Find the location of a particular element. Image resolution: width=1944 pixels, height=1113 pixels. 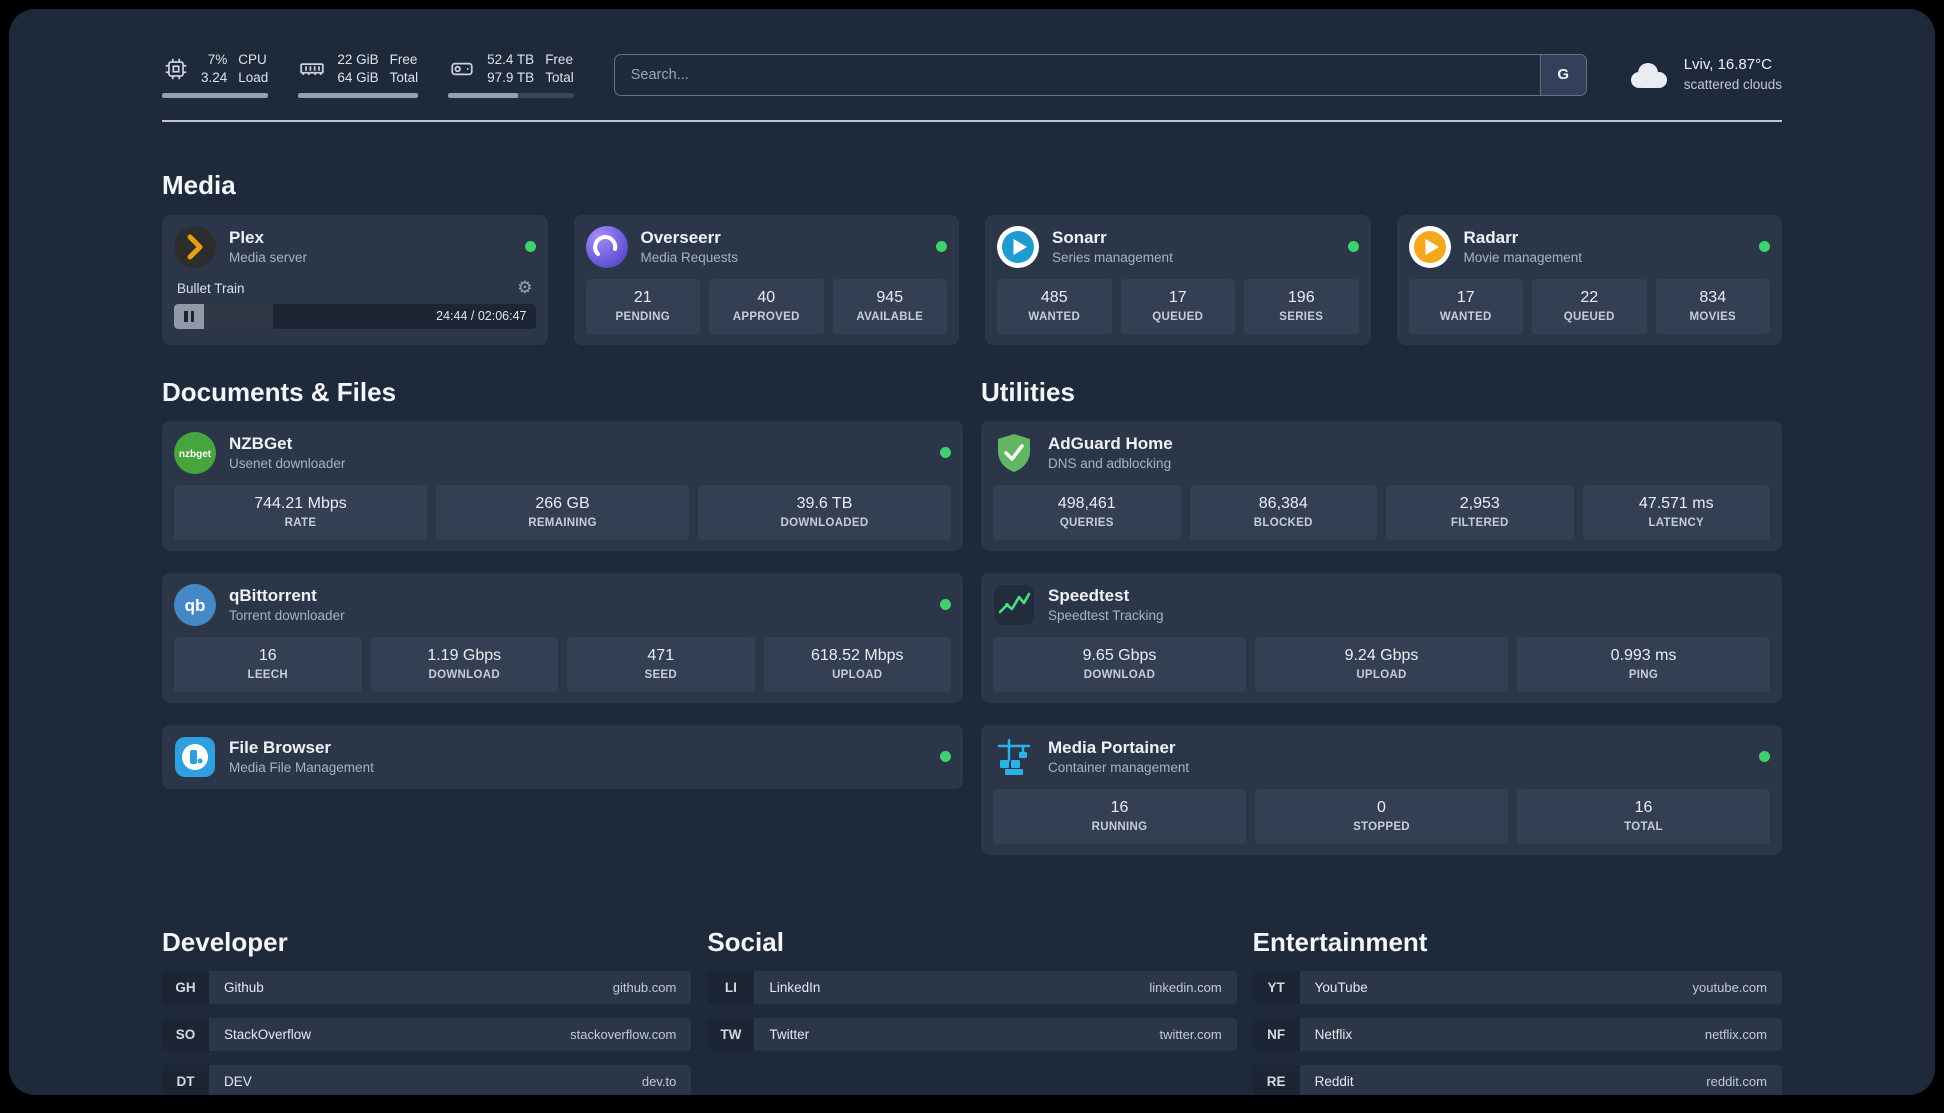

stat-upload: 9.24 Gbps UPLOAD is located at coordinates (1381, 664).